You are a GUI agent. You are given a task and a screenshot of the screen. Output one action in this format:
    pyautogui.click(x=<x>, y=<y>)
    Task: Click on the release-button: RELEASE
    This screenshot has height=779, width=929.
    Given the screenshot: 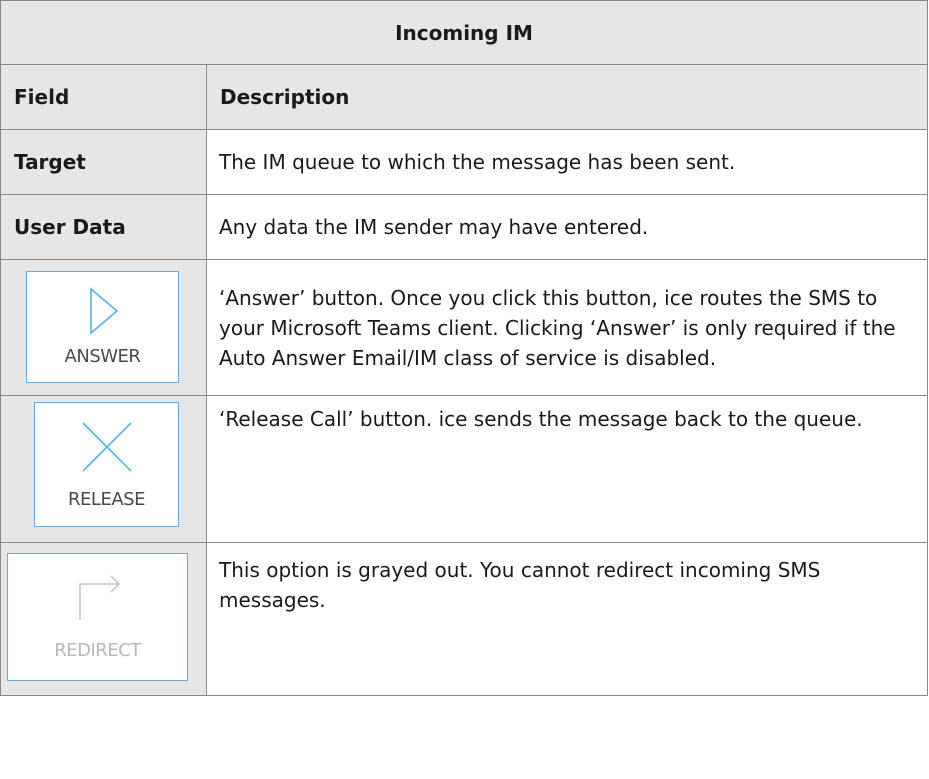 What is the action you would take?
    pyautogui.click(x=106, y=464)
    